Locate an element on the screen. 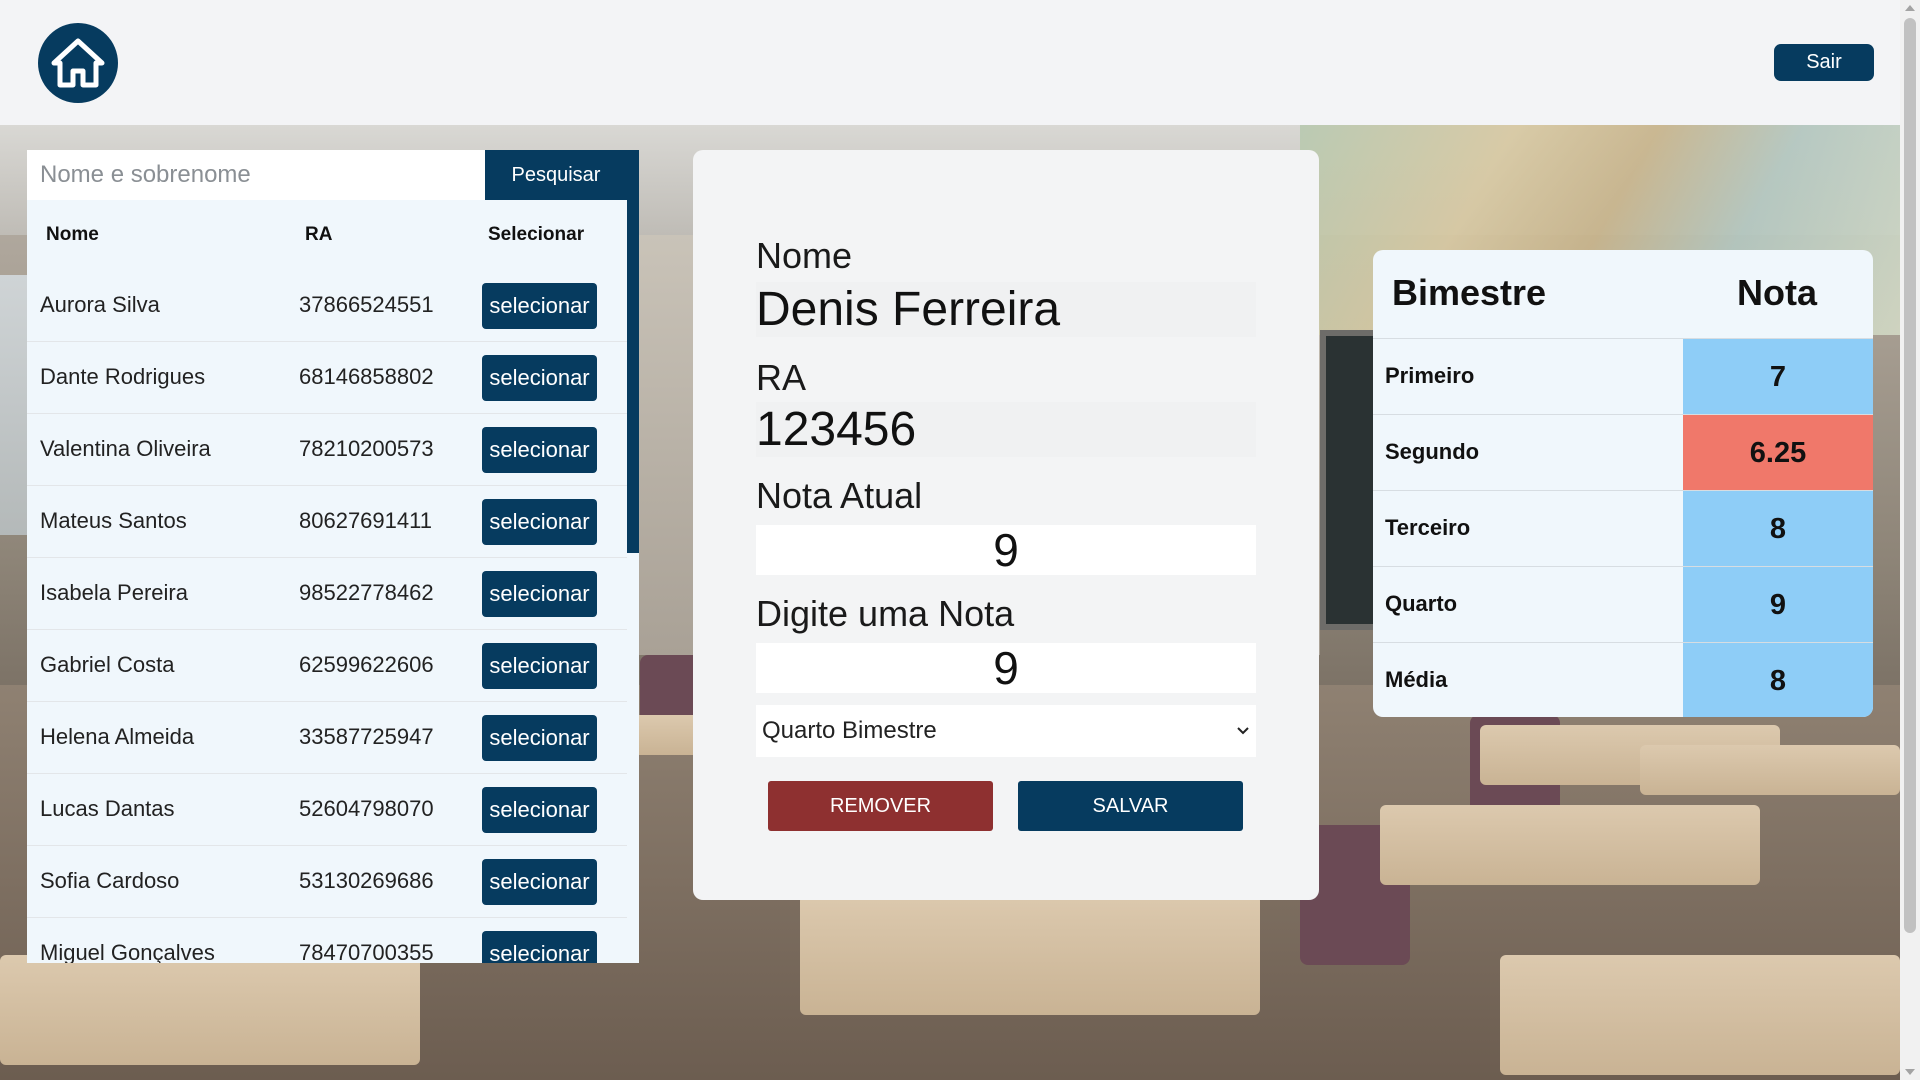  student-name: Mateus Santos is located at coordinates (113, 520).